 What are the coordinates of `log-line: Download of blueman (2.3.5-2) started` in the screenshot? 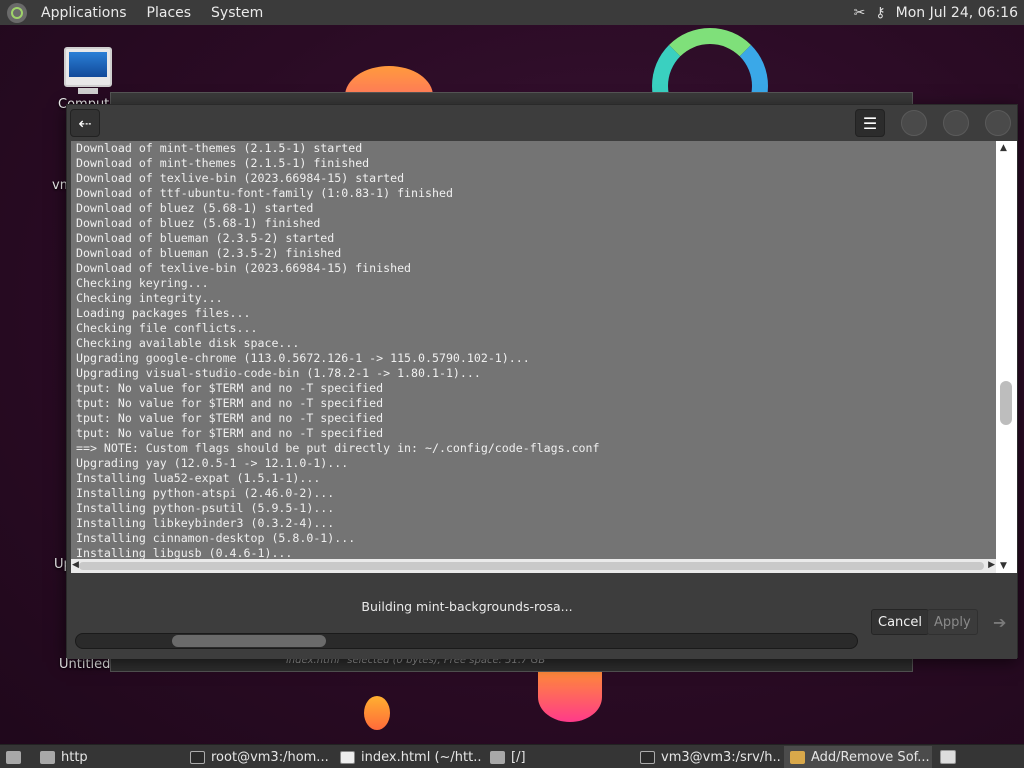 It's located at (205, 238).